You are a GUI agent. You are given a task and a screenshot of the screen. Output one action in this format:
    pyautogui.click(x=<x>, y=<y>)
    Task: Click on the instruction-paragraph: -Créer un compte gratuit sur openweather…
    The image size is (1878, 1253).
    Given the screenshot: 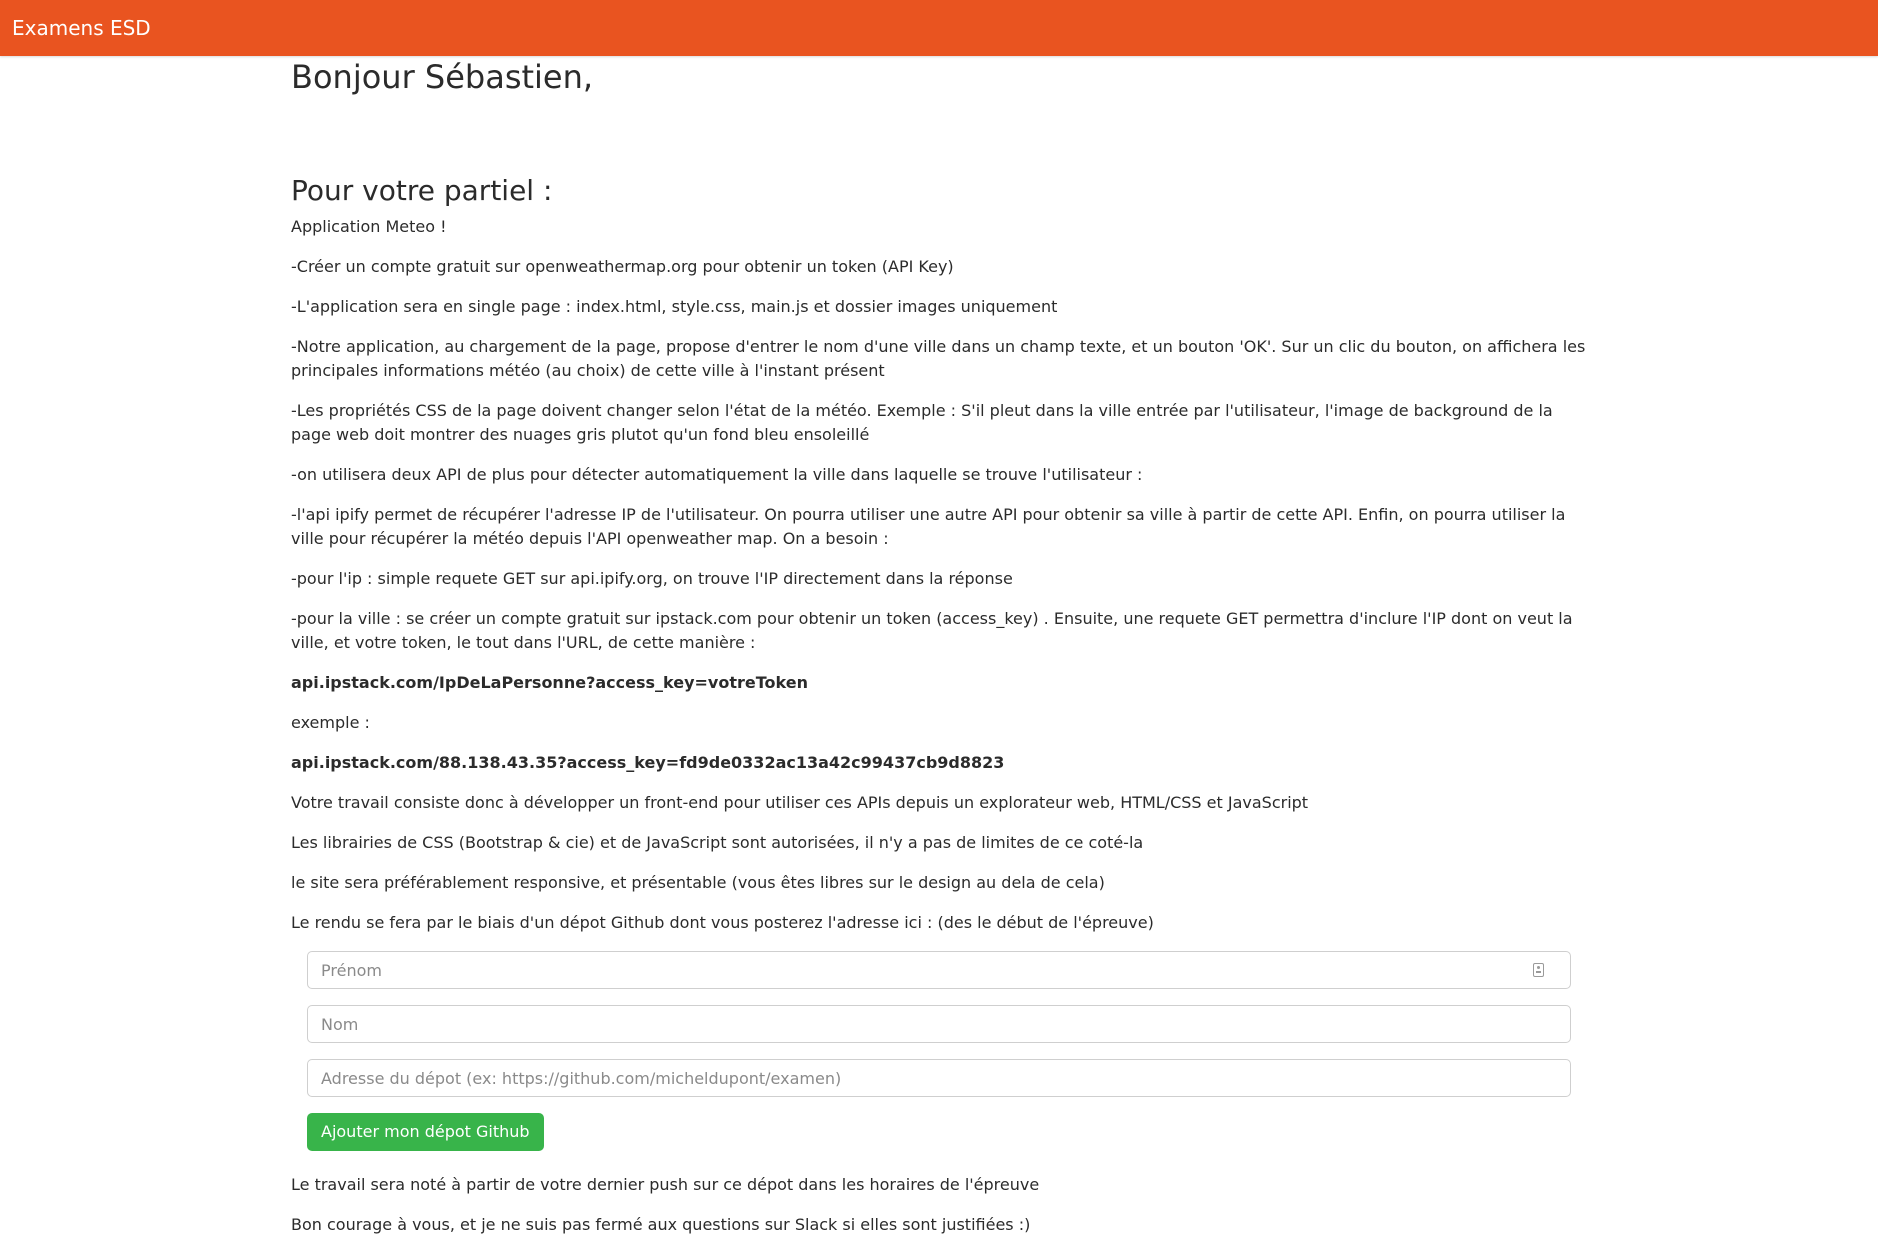 What is the action you would take?
    pyautogui.click(x=622, y=266)
    